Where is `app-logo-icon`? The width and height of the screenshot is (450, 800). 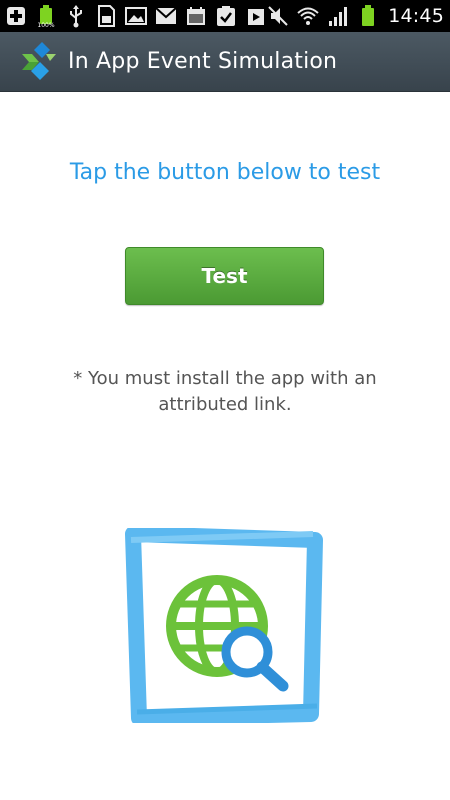 app-logo-icon is located at coordinates (38, 62).